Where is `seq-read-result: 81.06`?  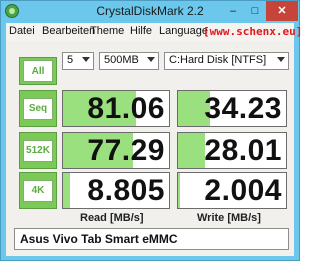
seq-read-result: 81.06 is located at coordinates (116, 108).